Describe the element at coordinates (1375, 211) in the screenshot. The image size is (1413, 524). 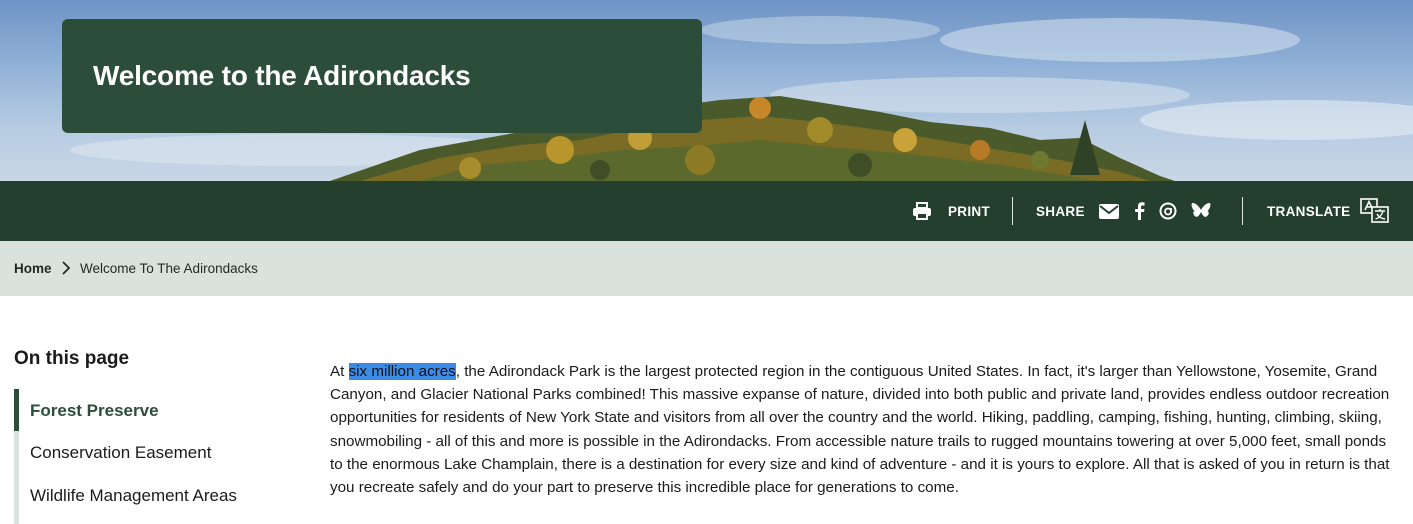
I see `translate-icon` at that location.